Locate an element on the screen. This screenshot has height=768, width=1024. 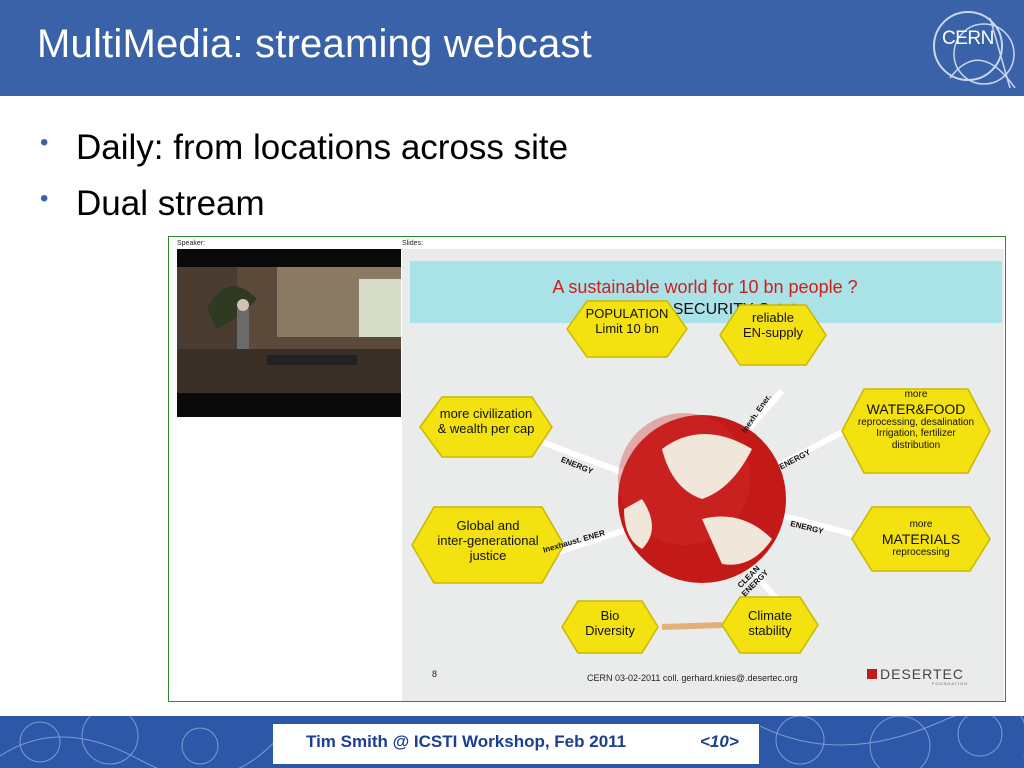
speaker-video-frame is located at coordinates (289, 333).